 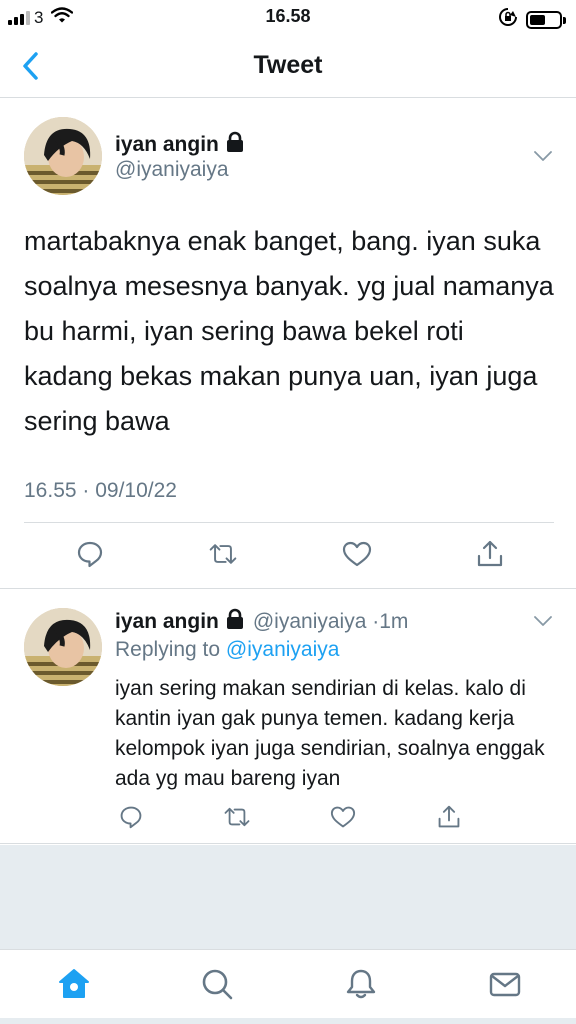 I want to click on tab-home, so click(x=74, y=984).